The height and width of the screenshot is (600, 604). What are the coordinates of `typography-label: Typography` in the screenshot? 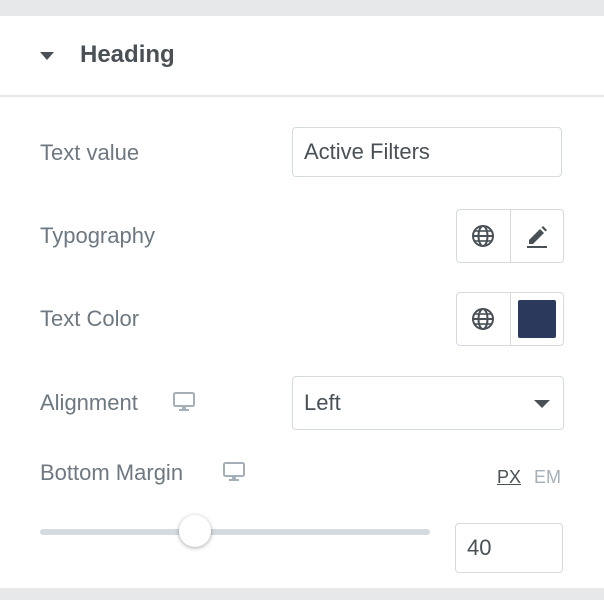 It's located at (97, 235).